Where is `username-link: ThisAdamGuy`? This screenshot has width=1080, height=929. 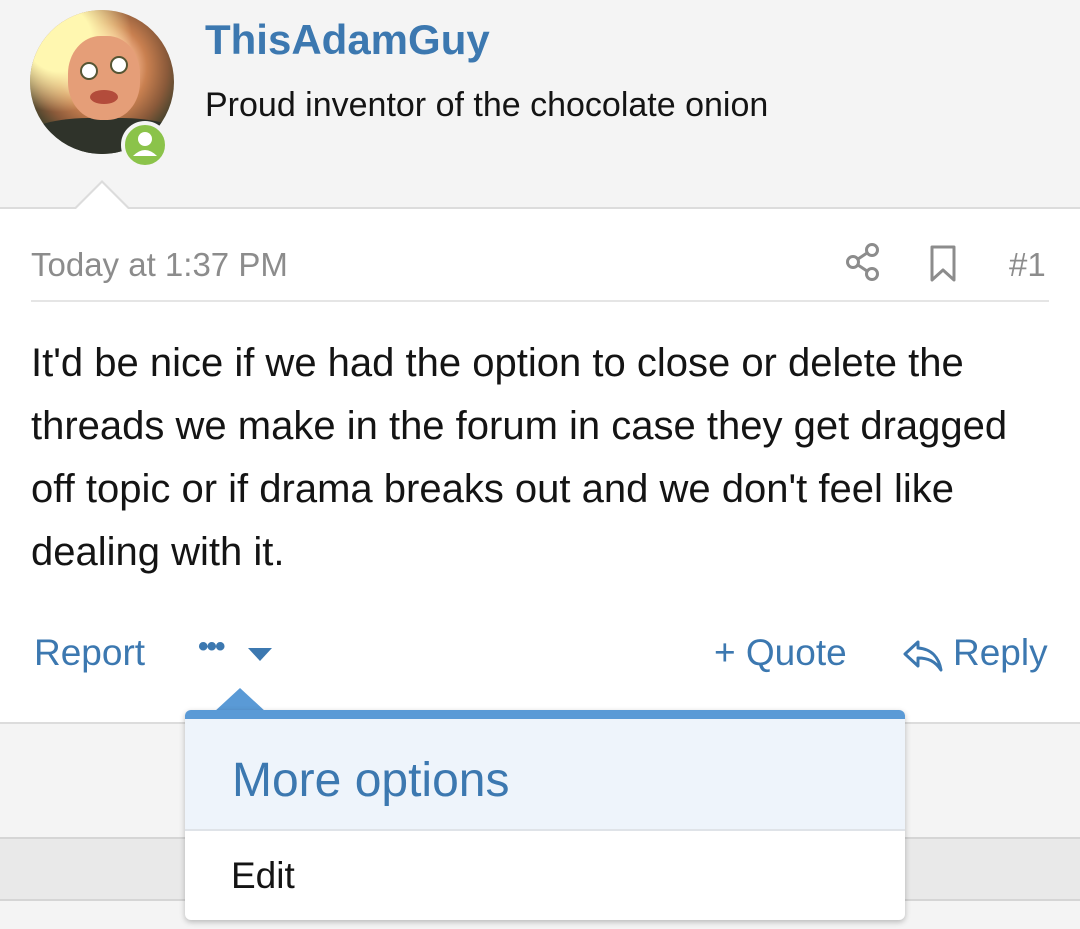
username-link: ThisAdamGuy is located at coordinates (347, 40).